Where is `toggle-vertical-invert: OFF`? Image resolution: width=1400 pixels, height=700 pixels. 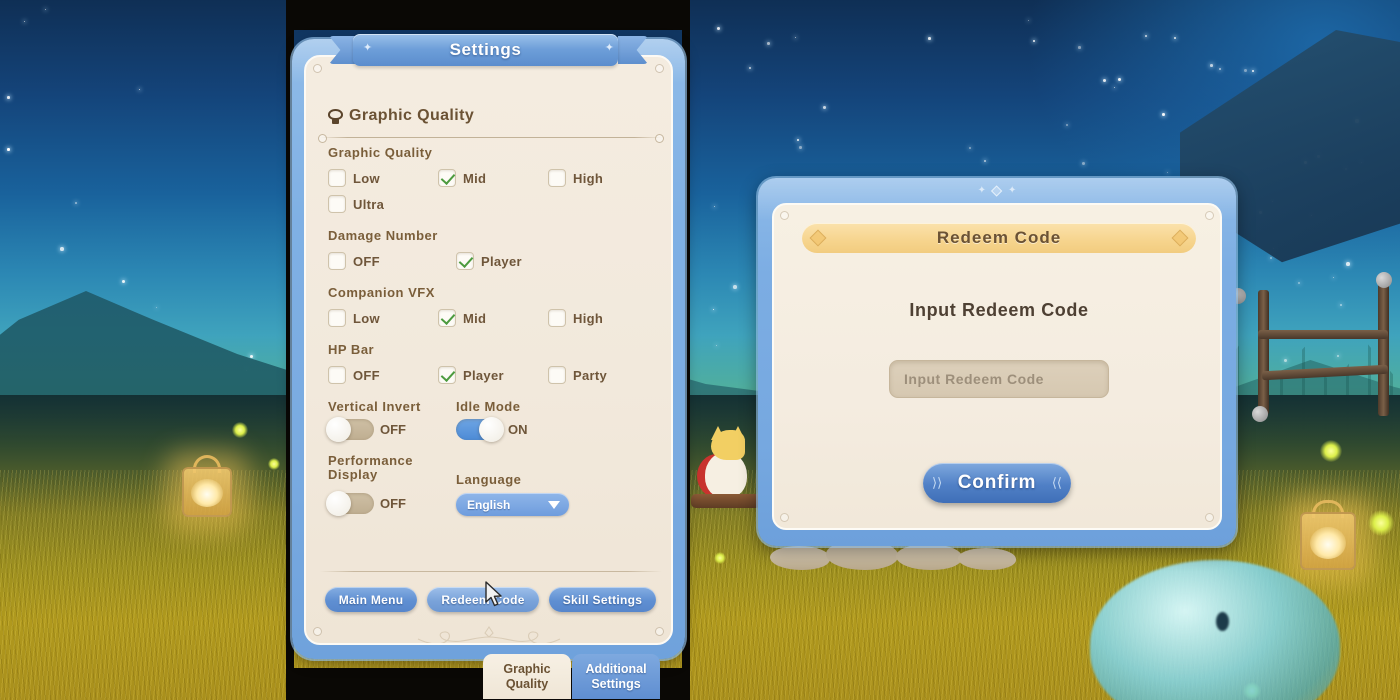 toggle-vertical-invert: OFF is located at coordinates (391, 429).